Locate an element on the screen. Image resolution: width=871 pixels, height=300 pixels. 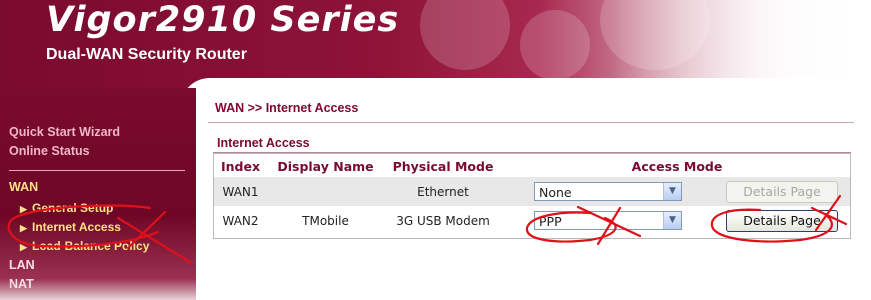
access-mode-select: None ▼ is located at coordinates (608, 191).